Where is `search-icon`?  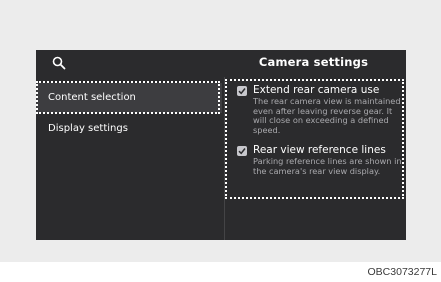 search-icon is located at coordinates (59, 62).